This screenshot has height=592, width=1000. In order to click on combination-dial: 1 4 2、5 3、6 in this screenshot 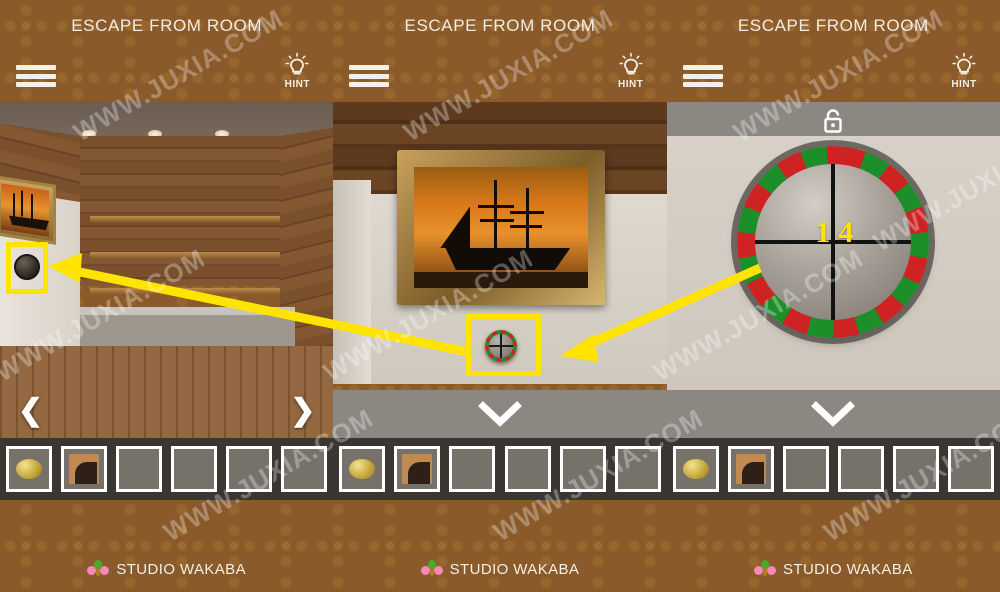, I will do `click(833, 242)`.